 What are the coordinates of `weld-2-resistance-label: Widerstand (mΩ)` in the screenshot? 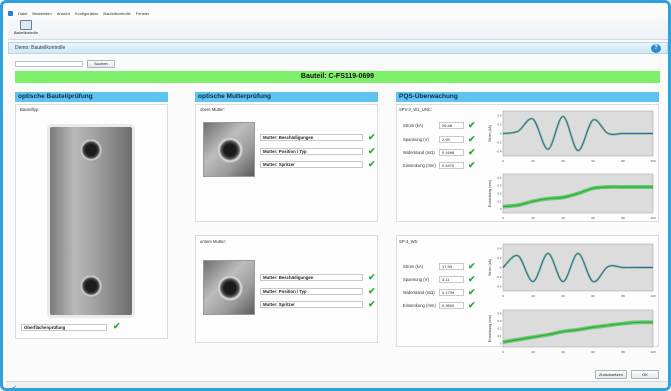 It's located at (419, 292).